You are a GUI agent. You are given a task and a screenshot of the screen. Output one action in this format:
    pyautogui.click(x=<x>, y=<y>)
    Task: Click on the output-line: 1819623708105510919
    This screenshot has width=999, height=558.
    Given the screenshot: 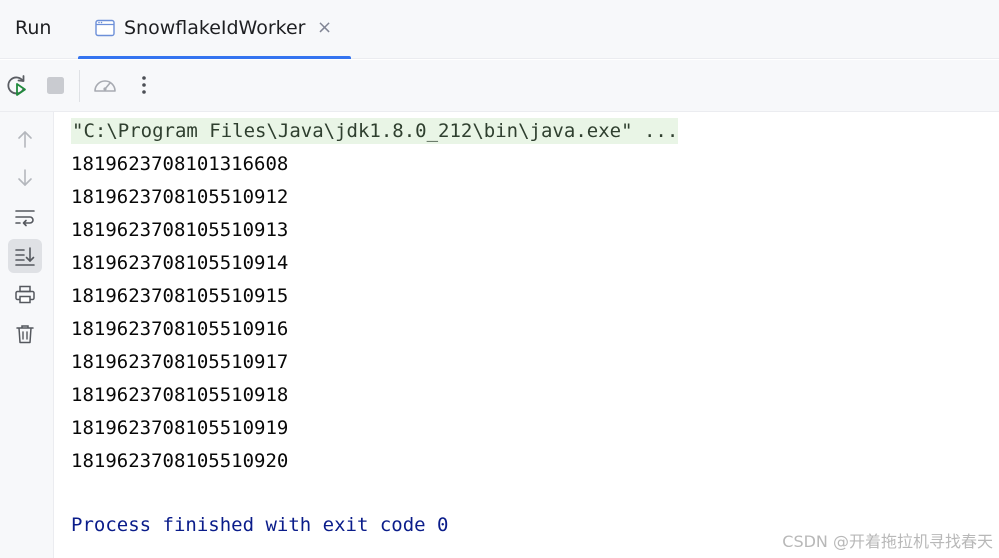 What is the action you would take?
    pyautogui.click(x=180, y=428)
    